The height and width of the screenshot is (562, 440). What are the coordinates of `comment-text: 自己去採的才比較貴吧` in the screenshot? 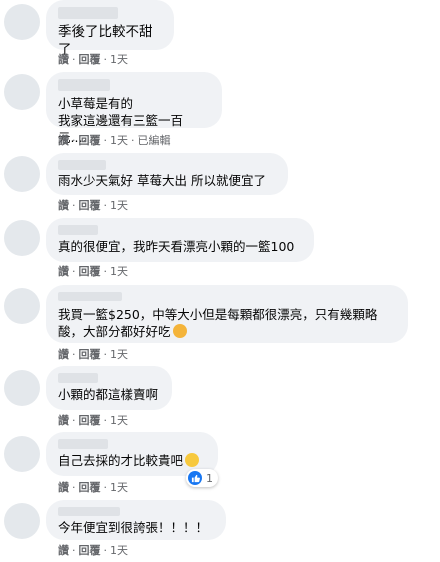 It's located at (132, 461).